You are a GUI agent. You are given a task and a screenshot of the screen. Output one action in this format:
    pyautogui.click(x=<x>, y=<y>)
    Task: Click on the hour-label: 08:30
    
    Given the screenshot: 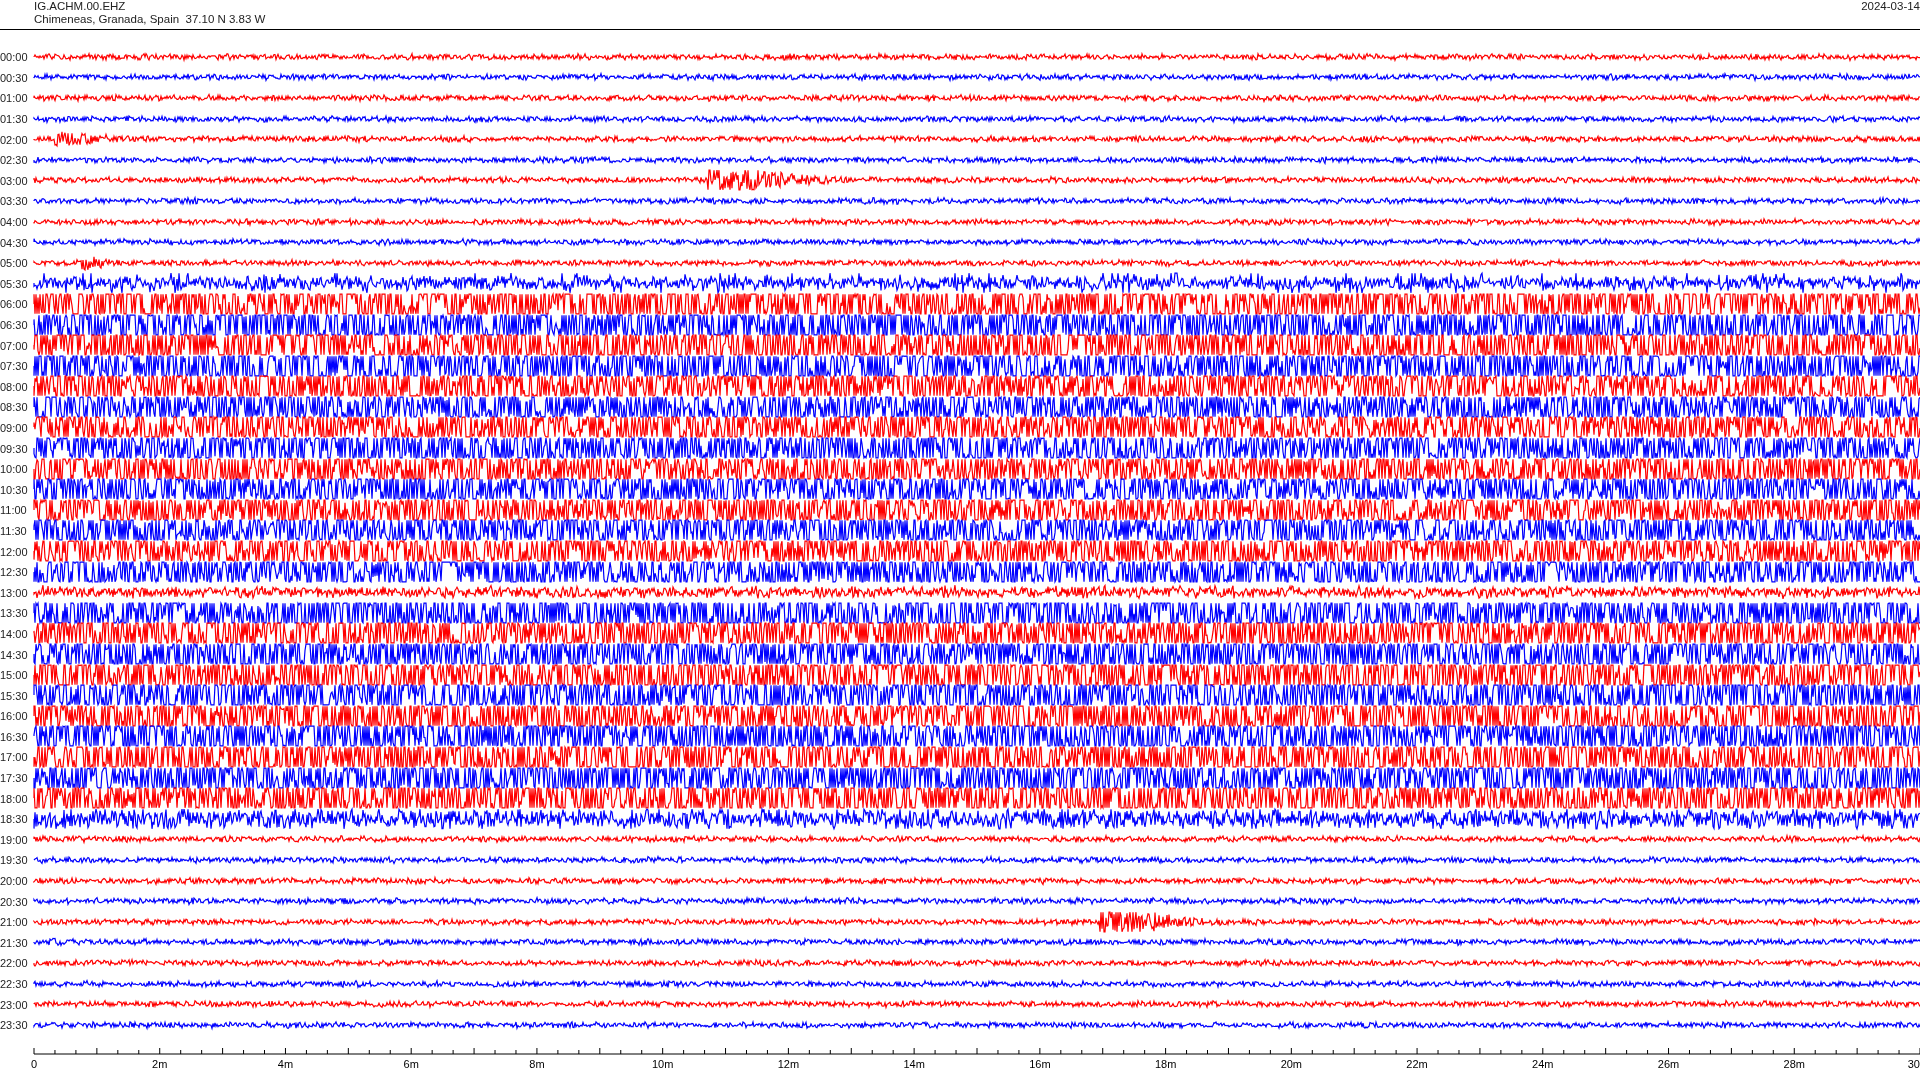 What is the action you would take?
    pyautogui.click(x=14, y=407)
    